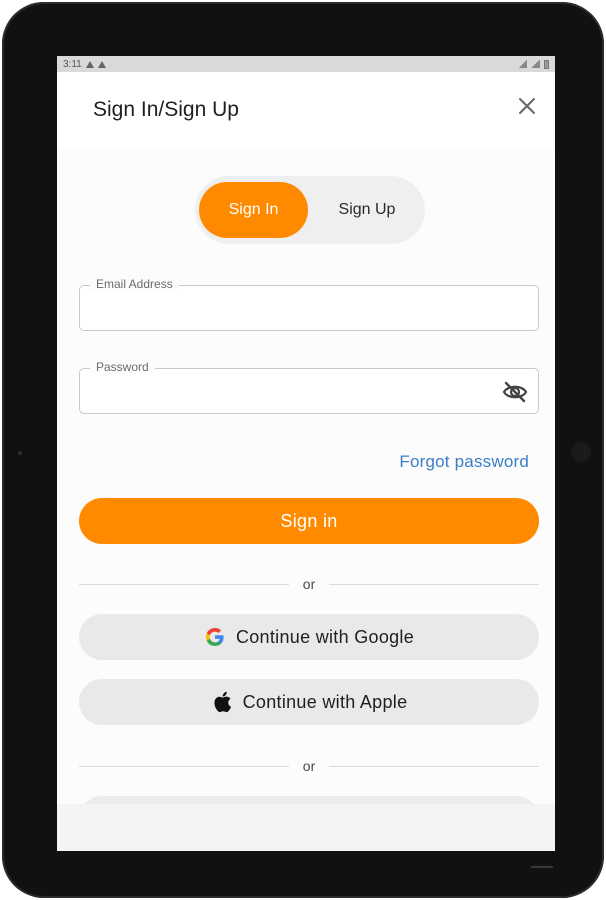 The height and width of the screenshot is (900, 606). I want to click on google-icon, so click(215, 637).